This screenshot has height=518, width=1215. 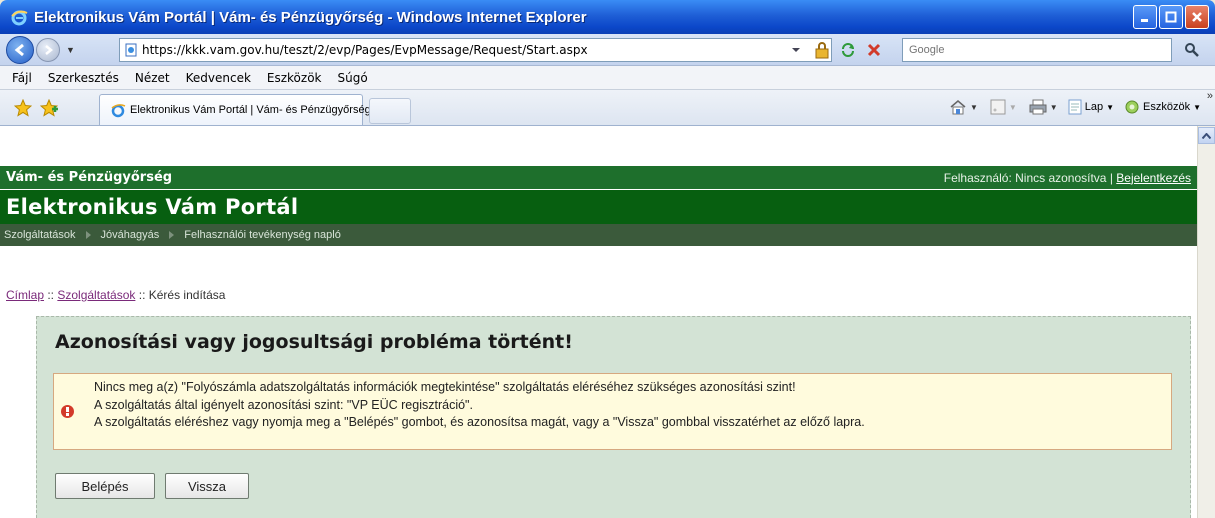 What do you see at coordinates (998, 107) in the screenshot?
I see `feed-icon` at bounding box center [998, 107].